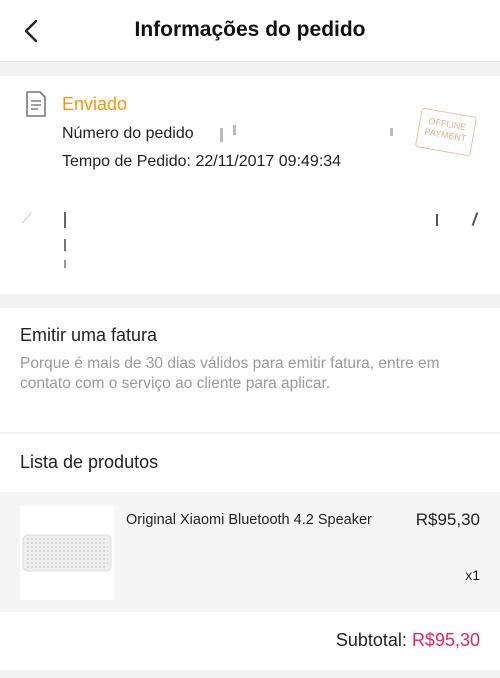 This screenshot has width=500, height=678. I want to click on subtotal-row: Subtotal: R$95,30, so click(250, 641).